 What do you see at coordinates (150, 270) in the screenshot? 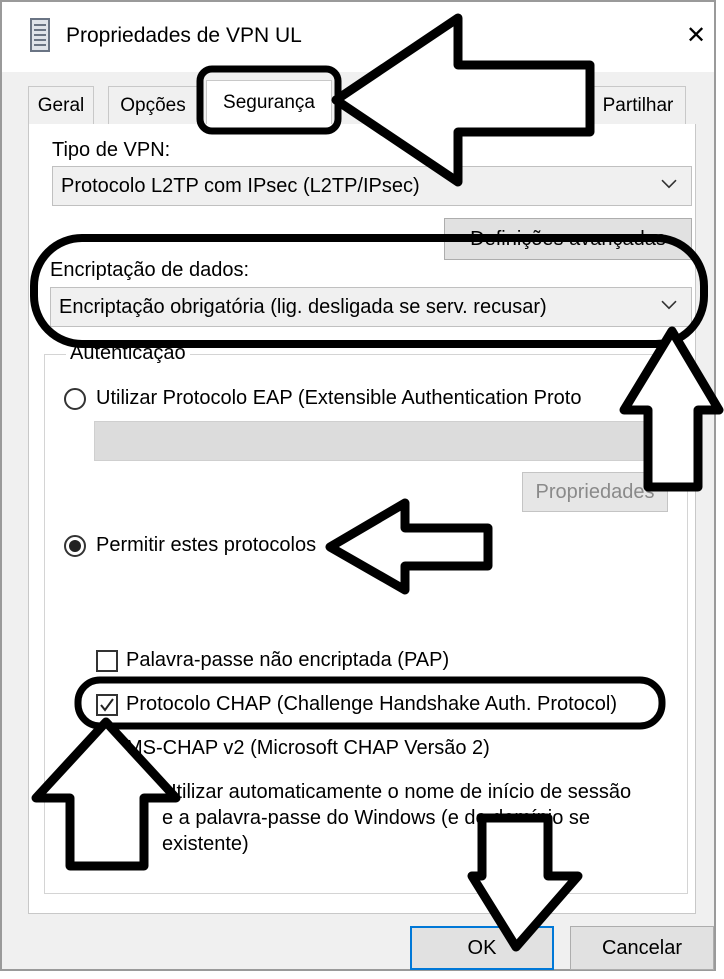
I see `encryption-label: Encriptação de dados:` at bounding box center [150, 270].